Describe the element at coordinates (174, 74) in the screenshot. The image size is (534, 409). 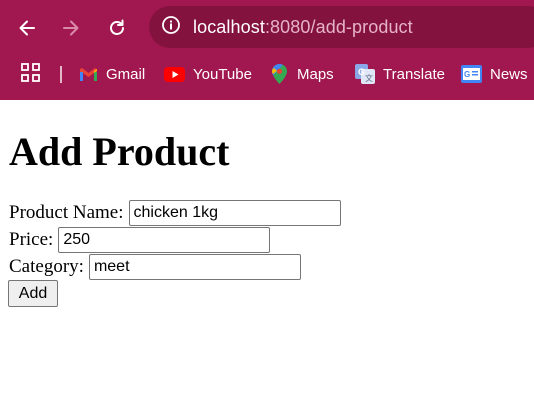
I see `youtube-icon` at that location.